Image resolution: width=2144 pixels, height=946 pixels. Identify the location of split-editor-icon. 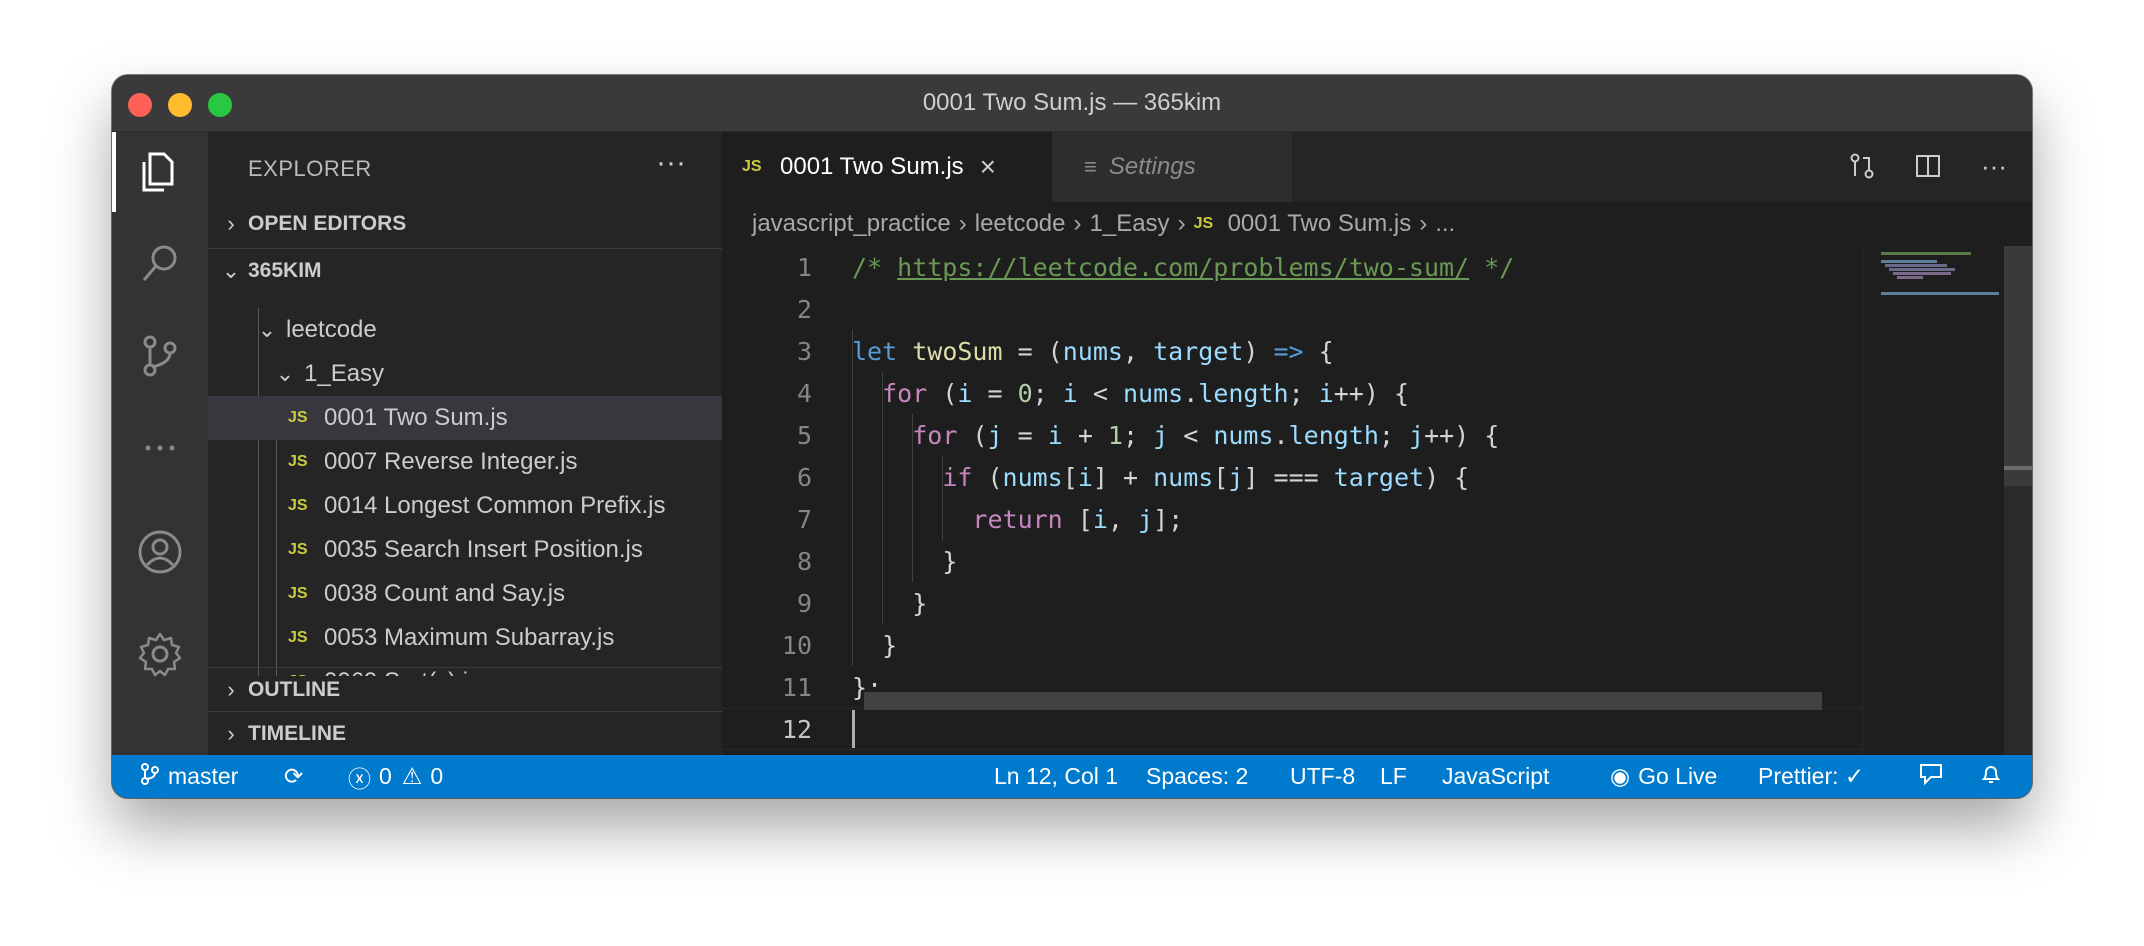
(1928, 166).